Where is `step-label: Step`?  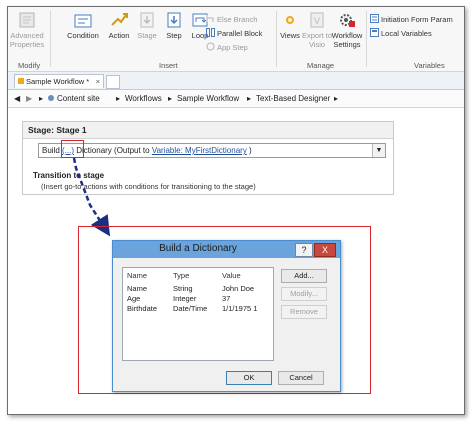 step-label: Step is located at coordinates (174, 35).